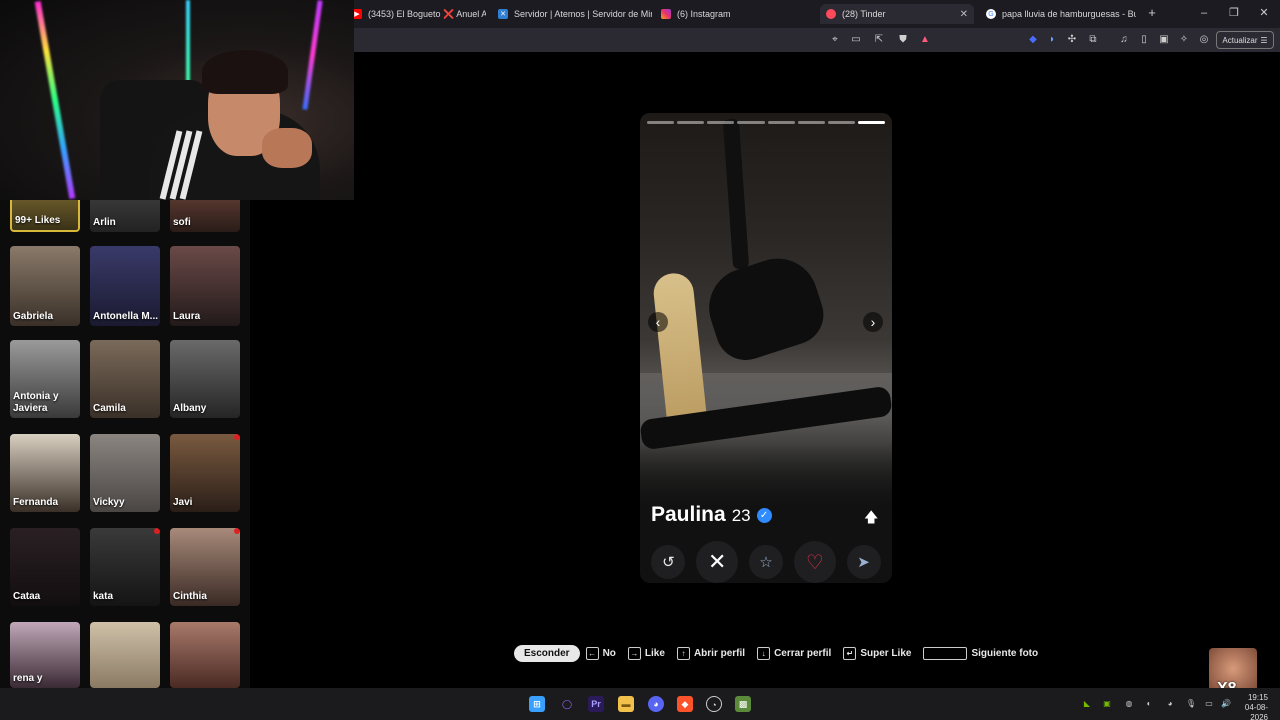 This screenshot has width=1280, height=720. I want to click on match-card: Albany, so click(205, 379).